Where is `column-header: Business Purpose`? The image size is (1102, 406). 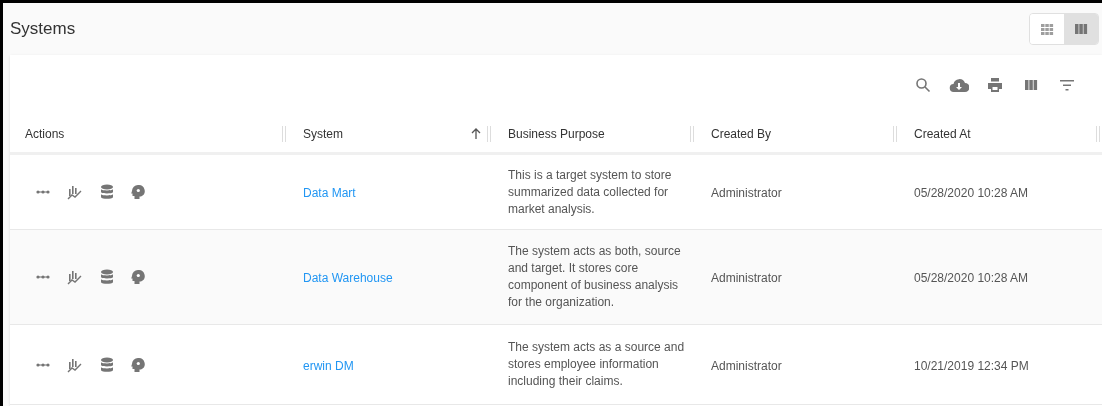 column-header: Business Purpose is located at coordinates (556, 133).